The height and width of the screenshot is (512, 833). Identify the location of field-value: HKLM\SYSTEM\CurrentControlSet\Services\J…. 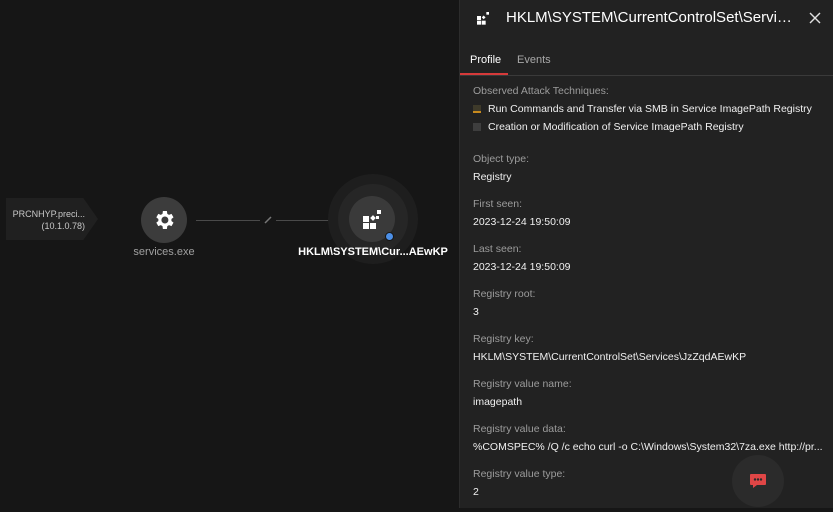
(610, 357).